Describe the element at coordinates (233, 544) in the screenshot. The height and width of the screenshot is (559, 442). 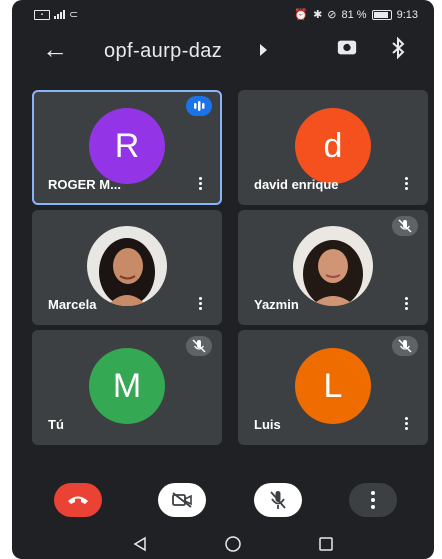
I see `home-circle-icon` at that location.